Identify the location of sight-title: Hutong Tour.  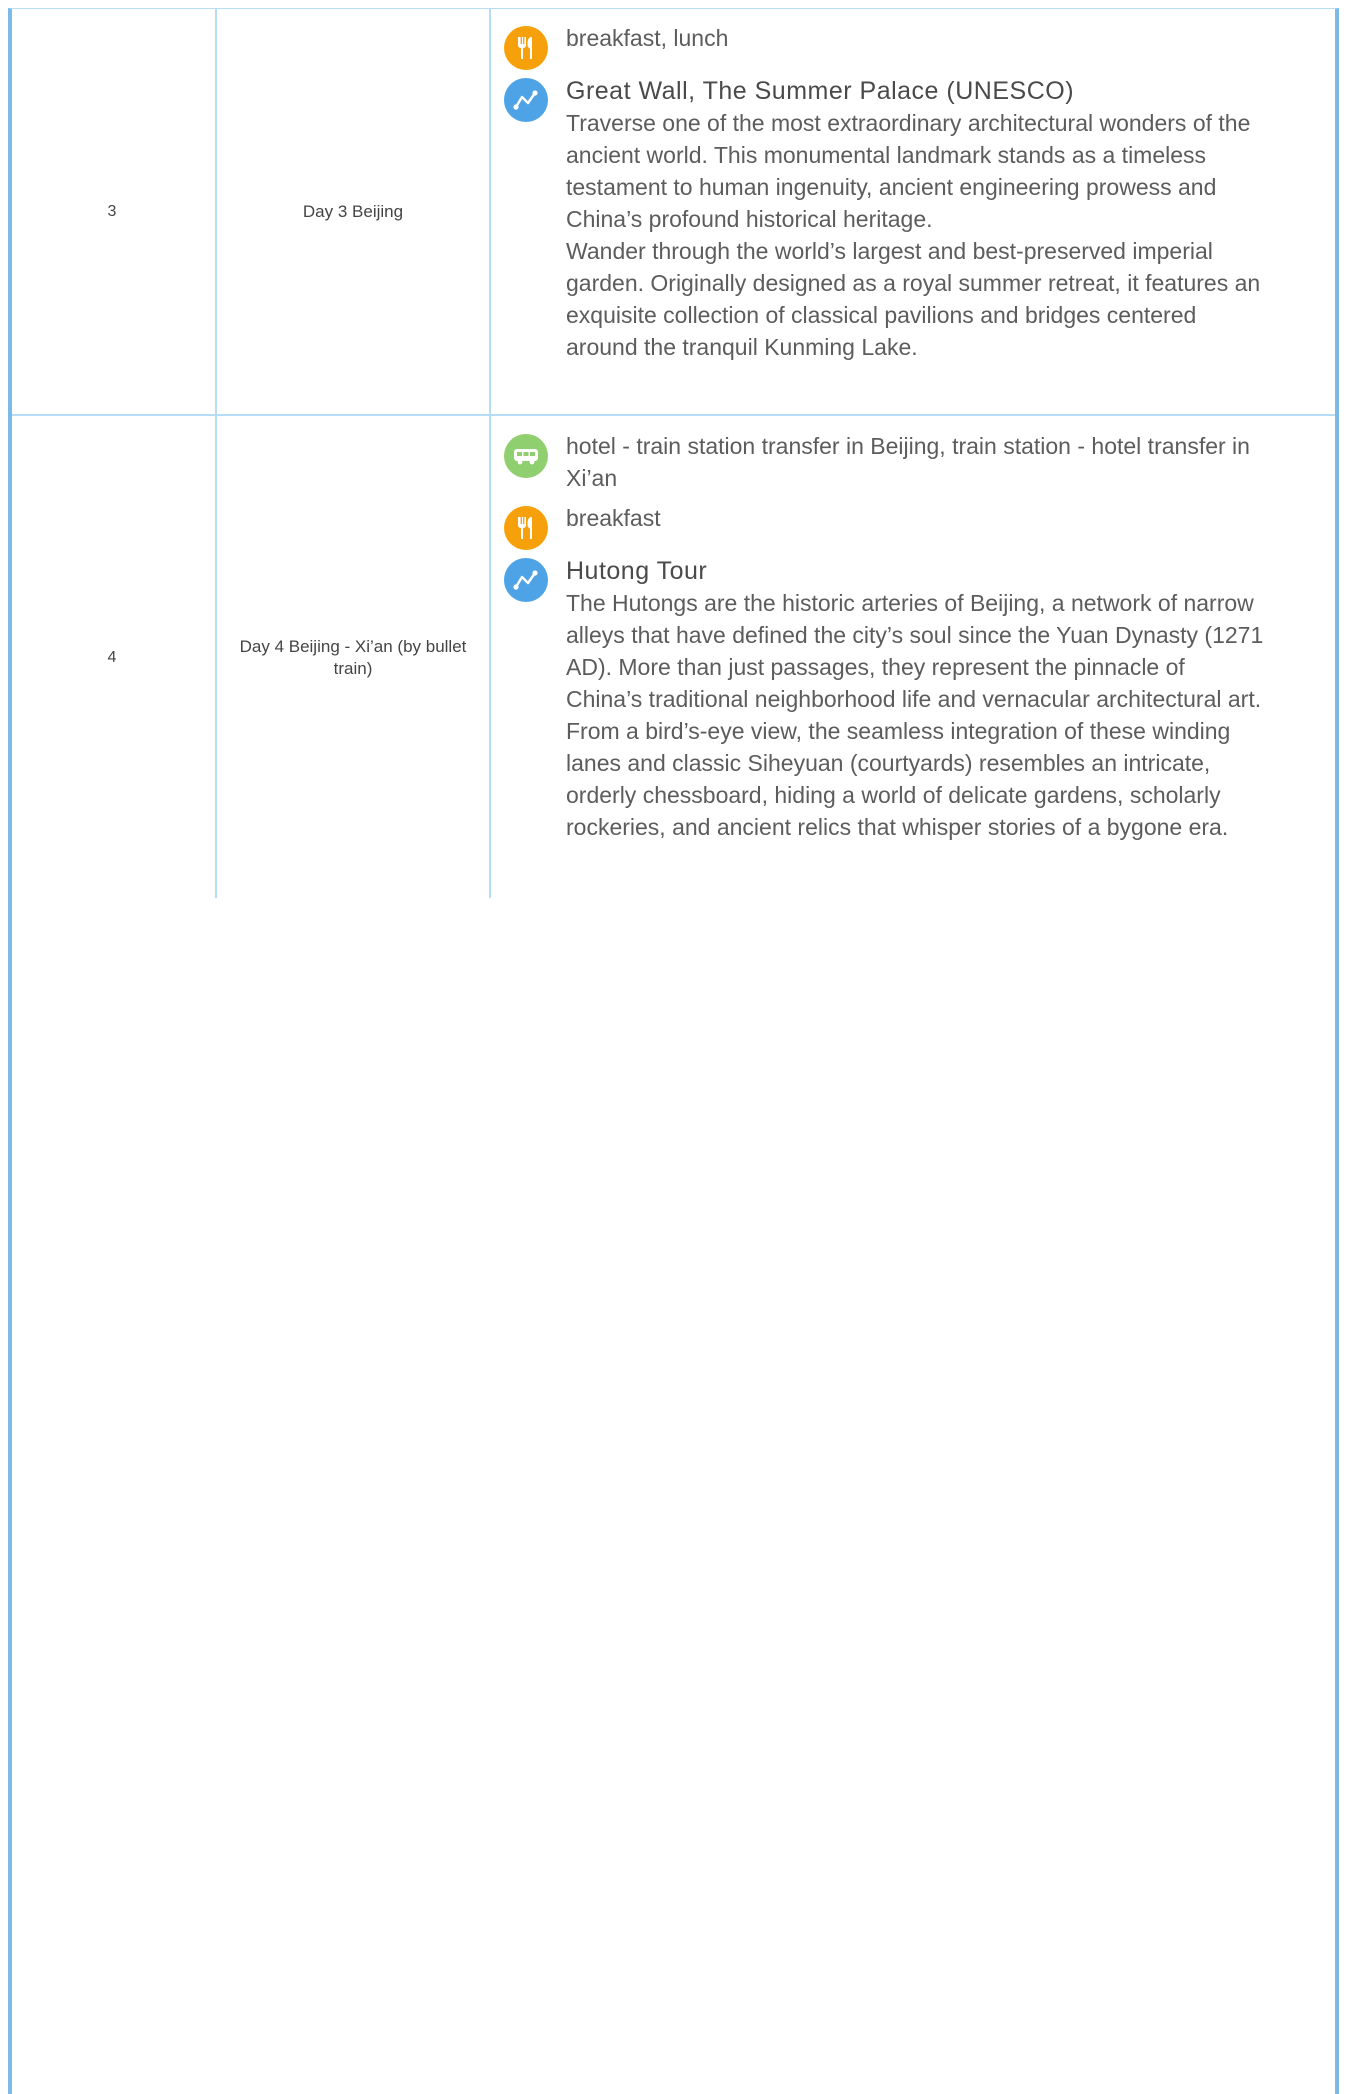
(637, 571).